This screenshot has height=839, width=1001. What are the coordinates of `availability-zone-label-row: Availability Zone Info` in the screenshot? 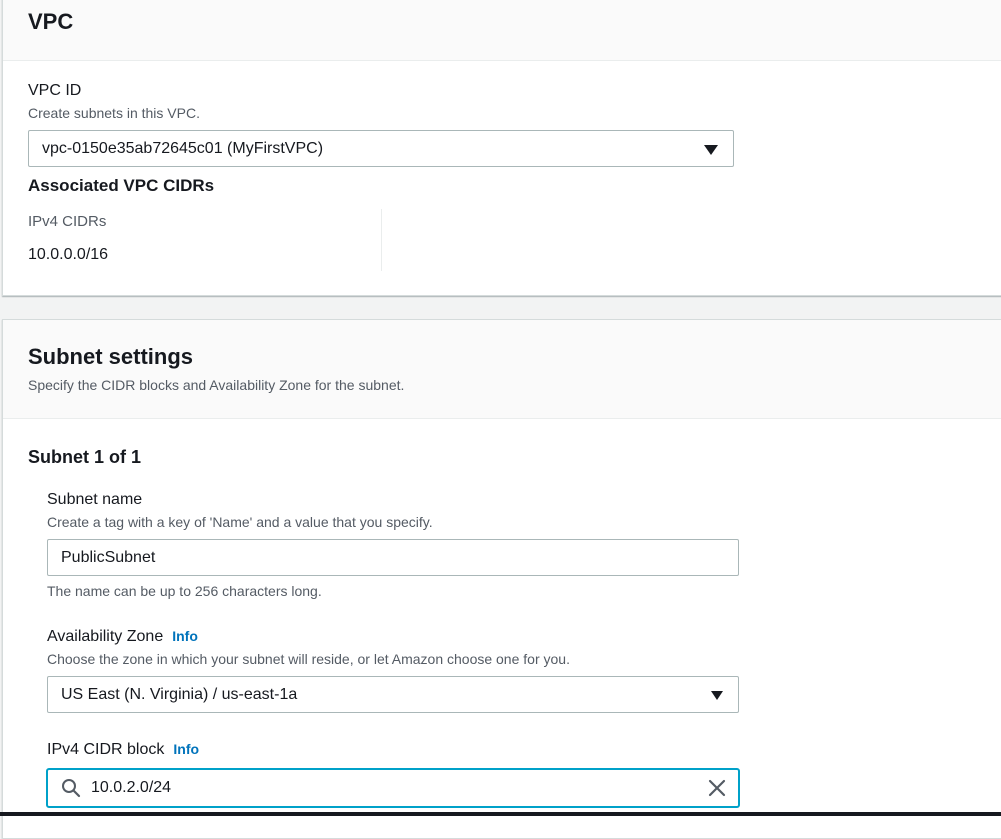 It's located at (122, 637).